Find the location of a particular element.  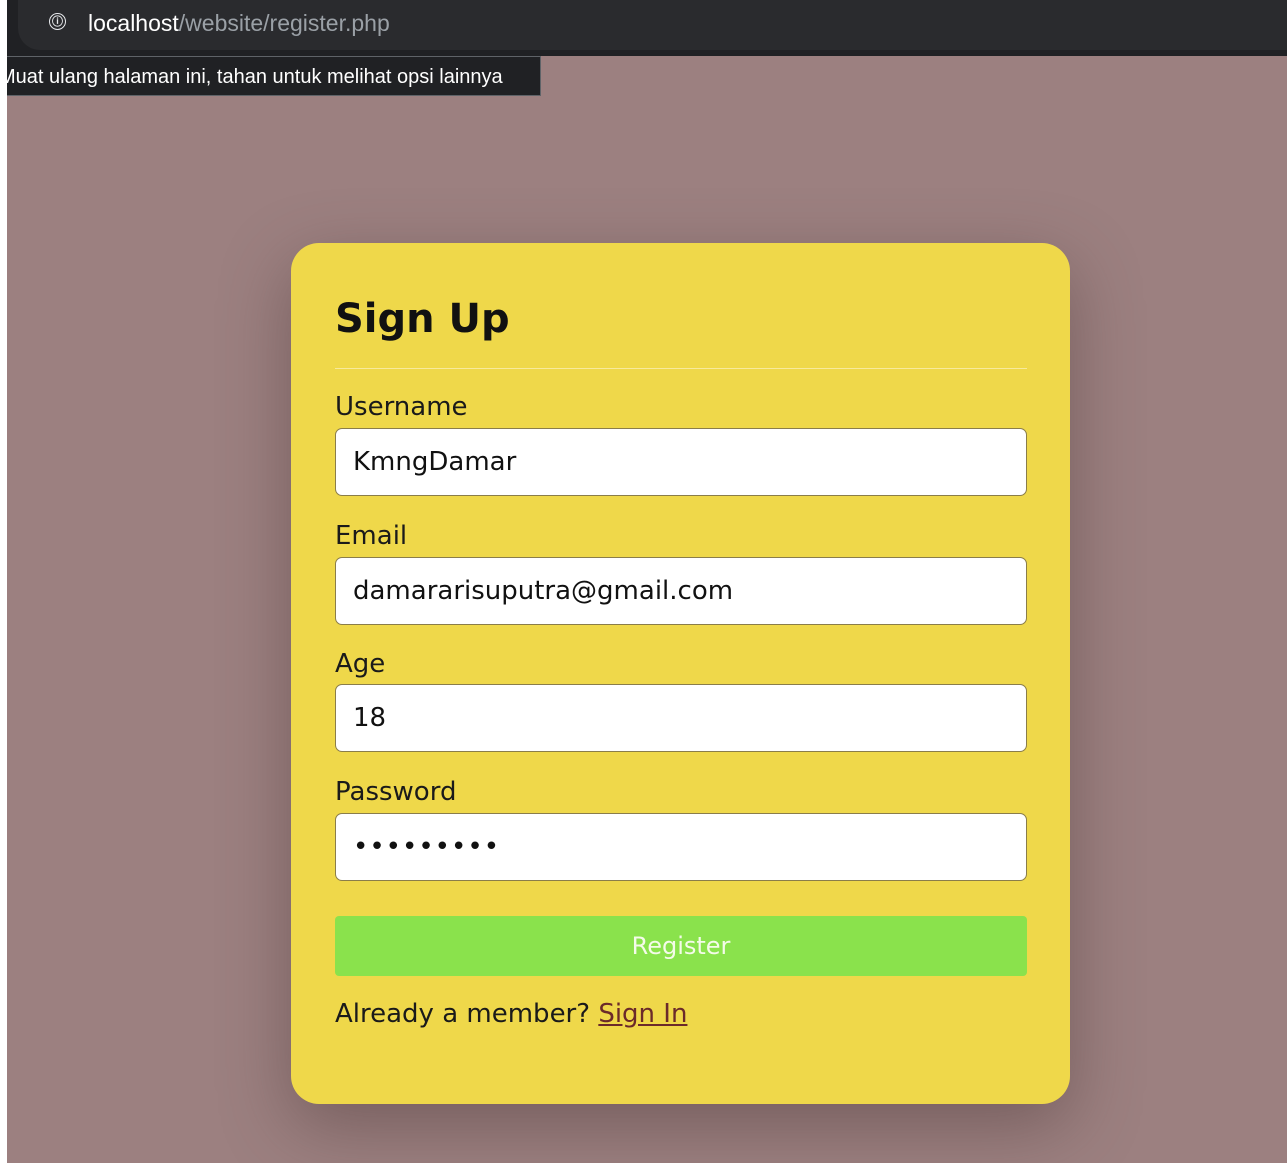

username-input is located at coordinates (681, 462).